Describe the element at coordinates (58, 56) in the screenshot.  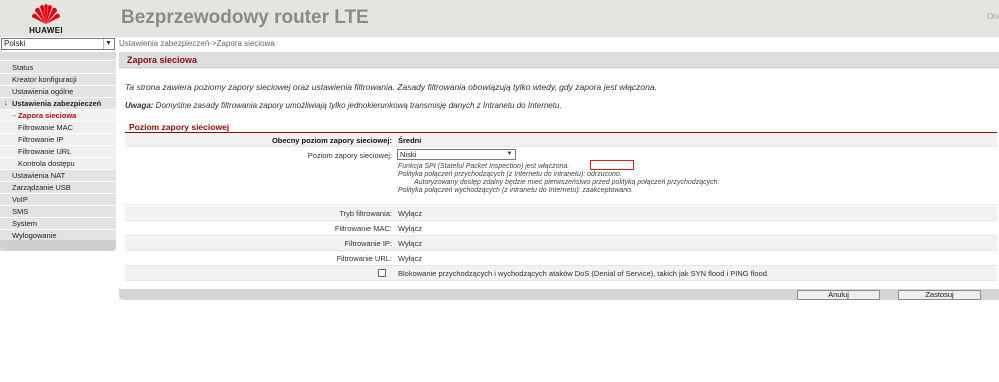
I see `sidebar-header` at that location.